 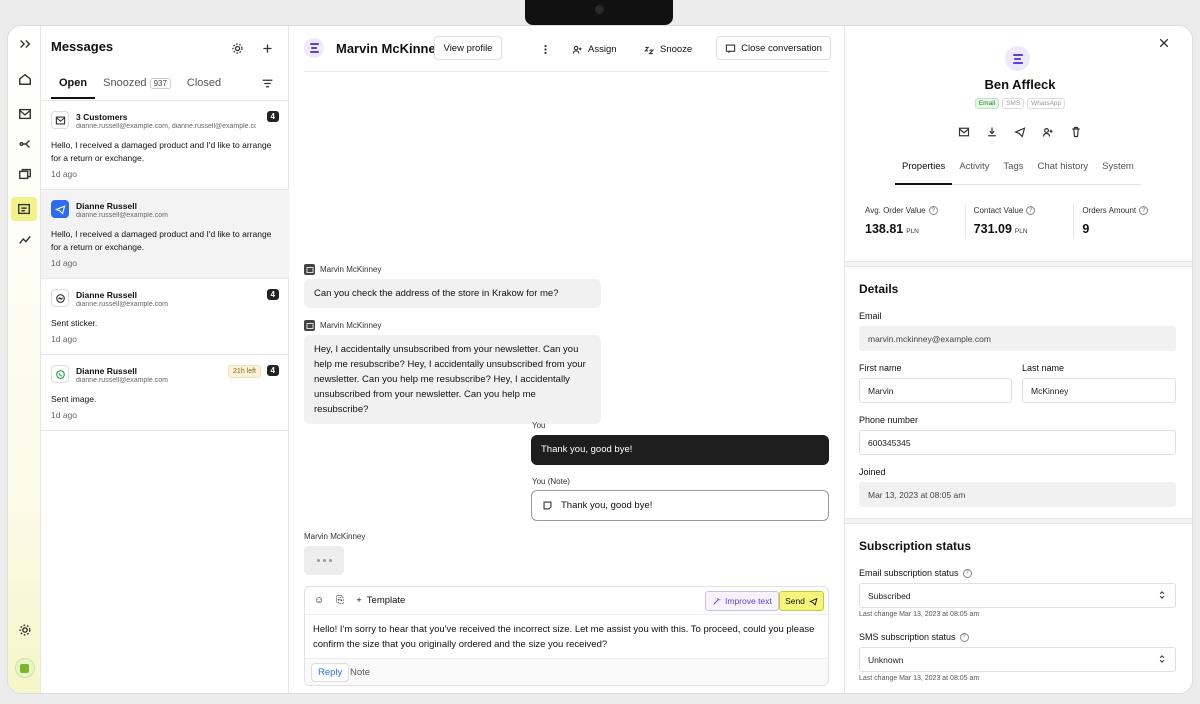 I want to click on phone-label: Phone number, so click(x=889, y=420).